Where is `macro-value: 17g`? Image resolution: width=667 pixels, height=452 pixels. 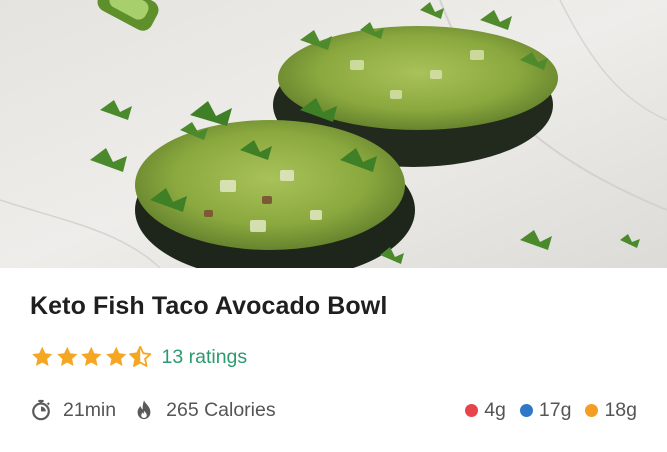 macro-value: 17g is located at coordinates (555, 409).